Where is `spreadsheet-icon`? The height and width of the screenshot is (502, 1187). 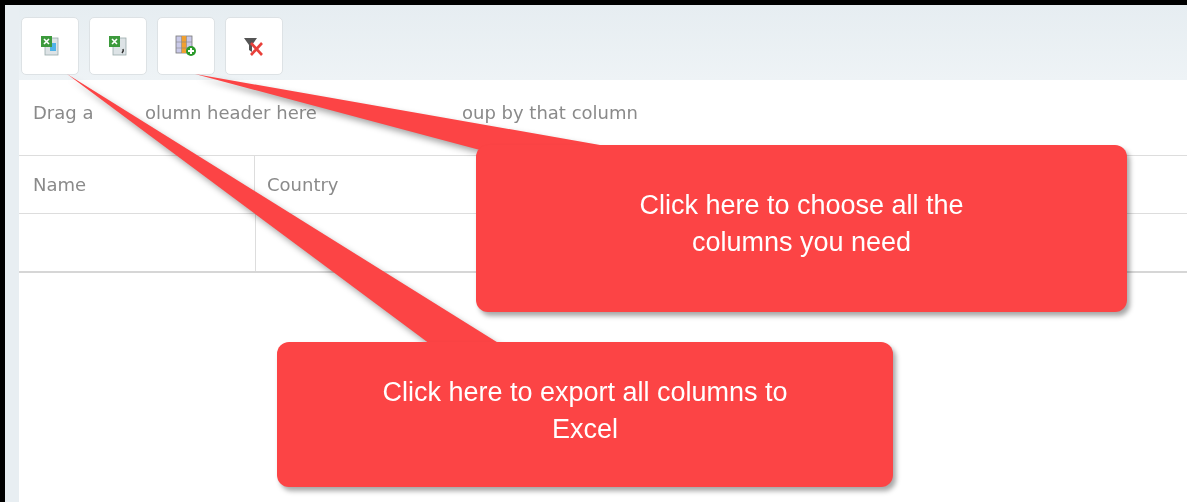 spreadsheet-icon is located at coordinates (50, 46).